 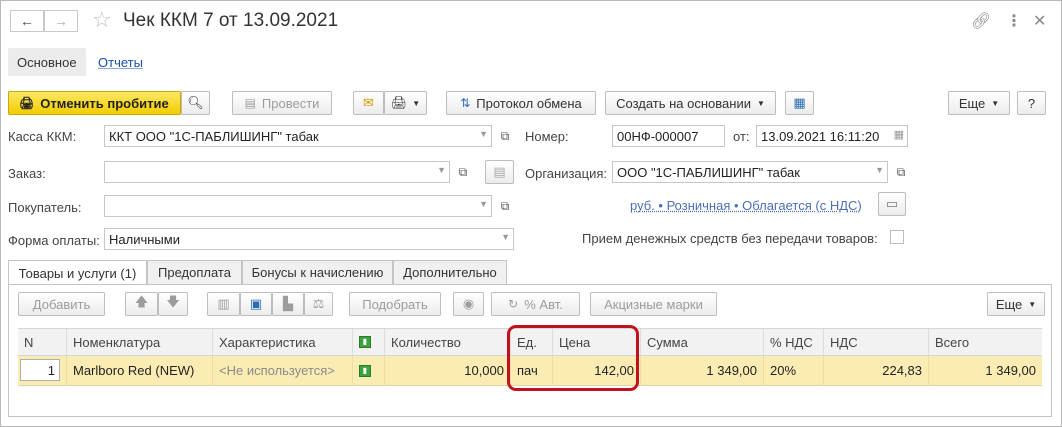 What do you see at coordinates (450, 272) in the screenshot?
I see `tab-additional: Дополнительно` at bounding box center [450, 272].